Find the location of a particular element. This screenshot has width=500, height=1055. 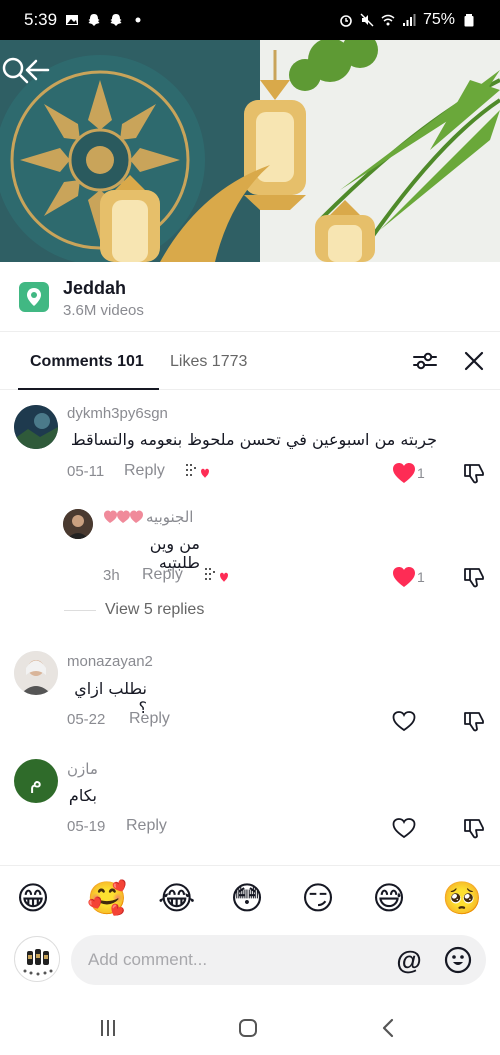

close-icon is located at coordinates (474, 361).